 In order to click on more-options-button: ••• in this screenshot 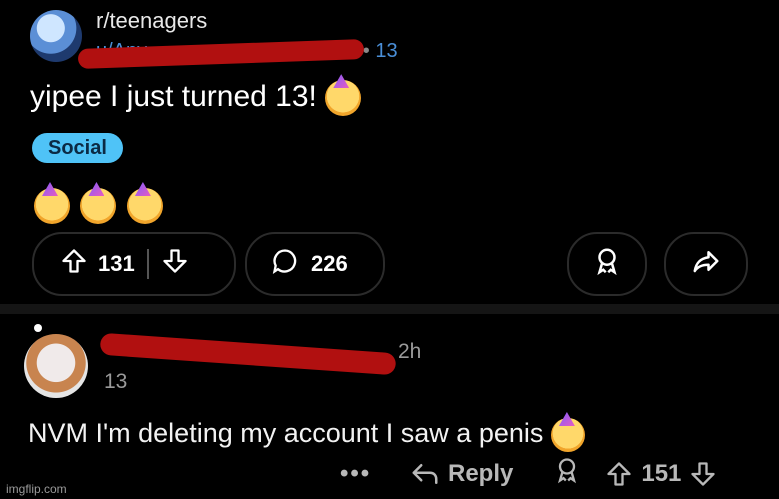, I will do `click(360, 474)`.